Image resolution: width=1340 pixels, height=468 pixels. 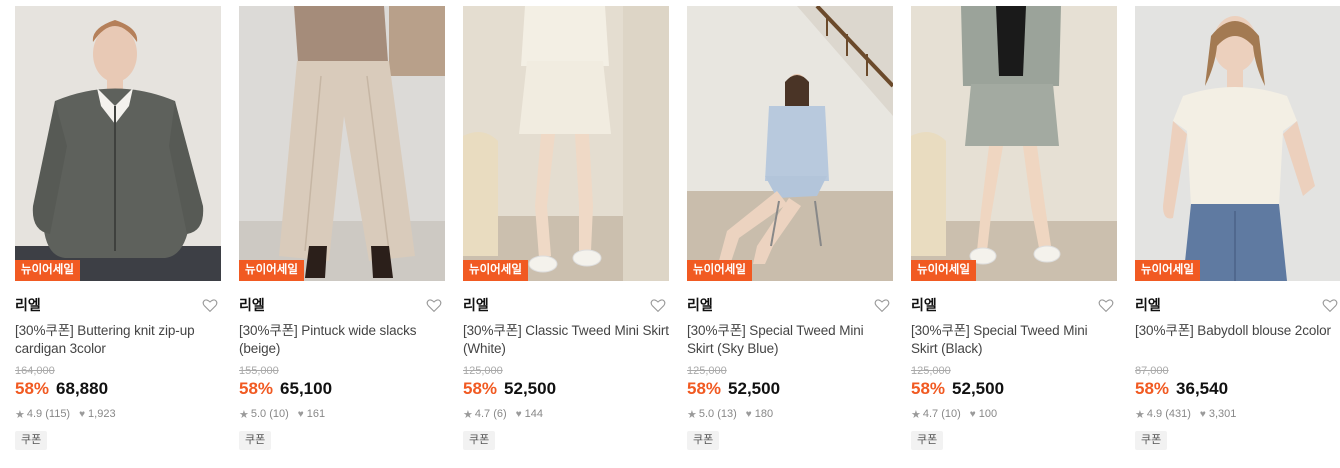 I want to click on product-title: [30%쿠폰] Pintuck wide slacks (beige), so click(x=342, y=340).